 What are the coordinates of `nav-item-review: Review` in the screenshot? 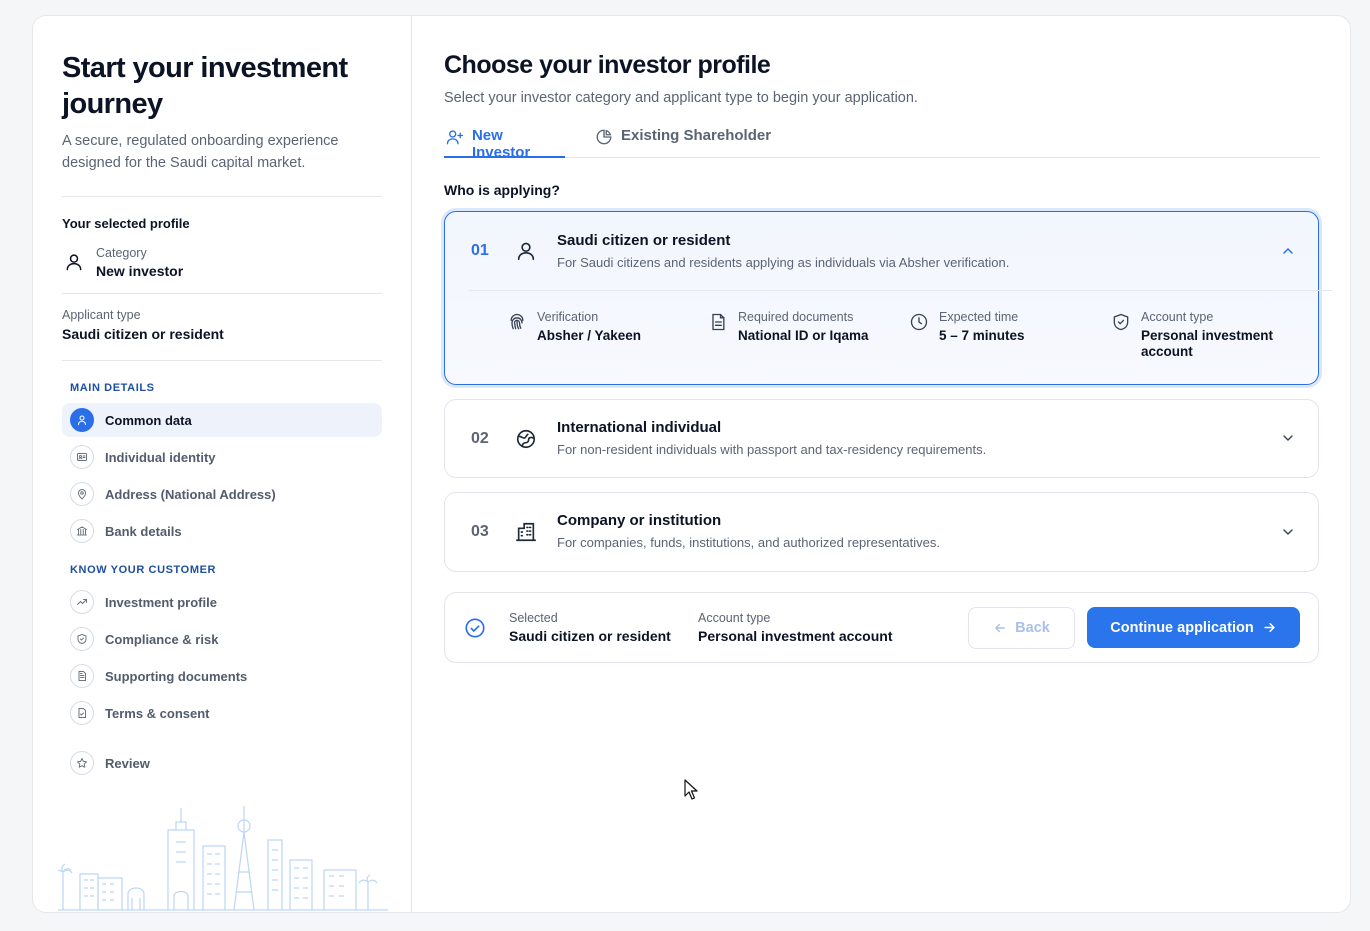 It's located at (222, 763).